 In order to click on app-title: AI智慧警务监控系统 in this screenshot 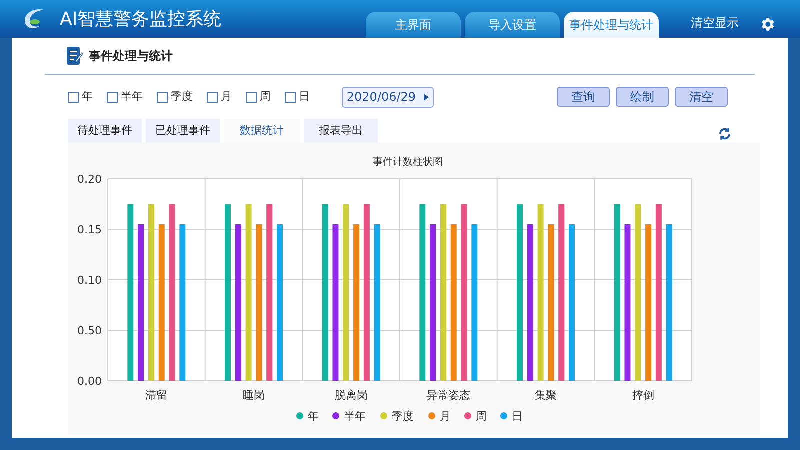, I will do `click(141, 20)`.